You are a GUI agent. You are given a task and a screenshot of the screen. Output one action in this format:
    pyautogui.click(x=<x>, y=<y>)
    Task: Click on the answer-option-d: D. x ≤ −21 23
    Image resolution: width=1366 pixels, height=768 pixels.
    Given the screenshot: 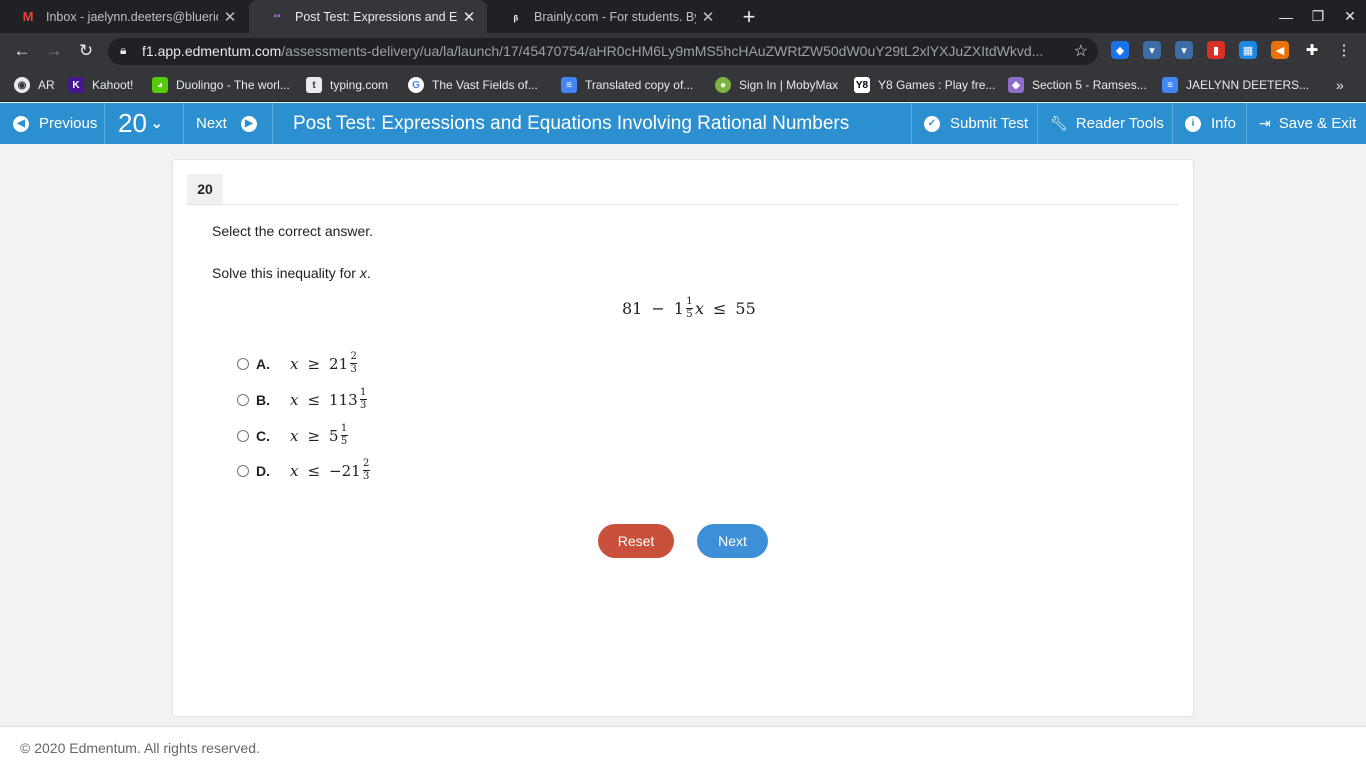 What is the action you would take?
    pyautogui.click(x=304, y=470)
    